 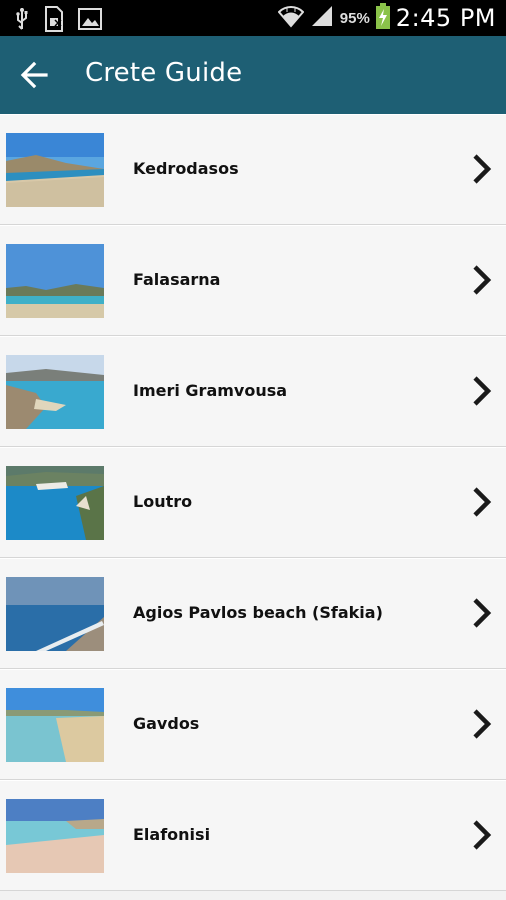 I want to click on list-item-label: Loutro, so click(x=163, y=501).